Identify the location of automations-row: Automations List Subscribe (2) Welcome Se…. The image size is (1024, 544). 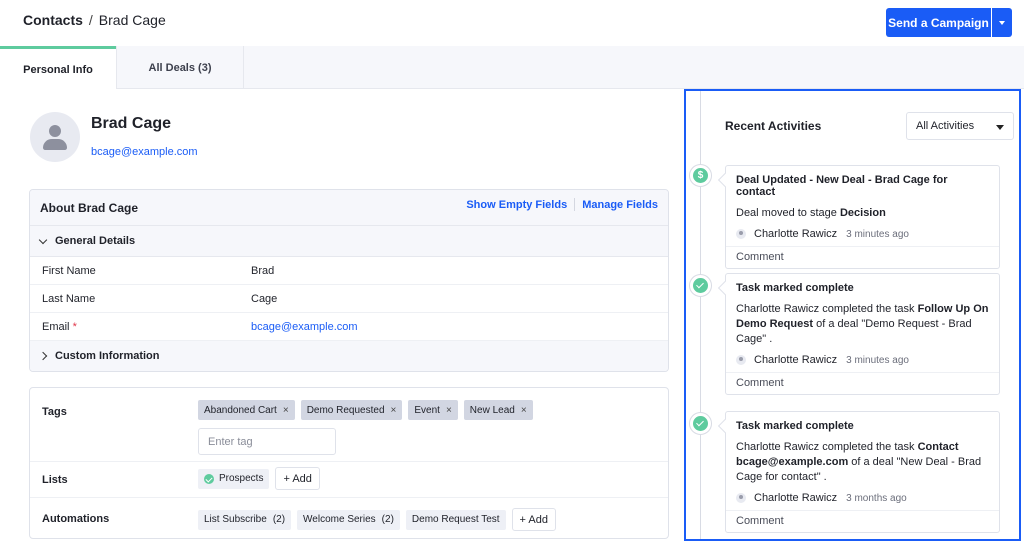
(349, 519).